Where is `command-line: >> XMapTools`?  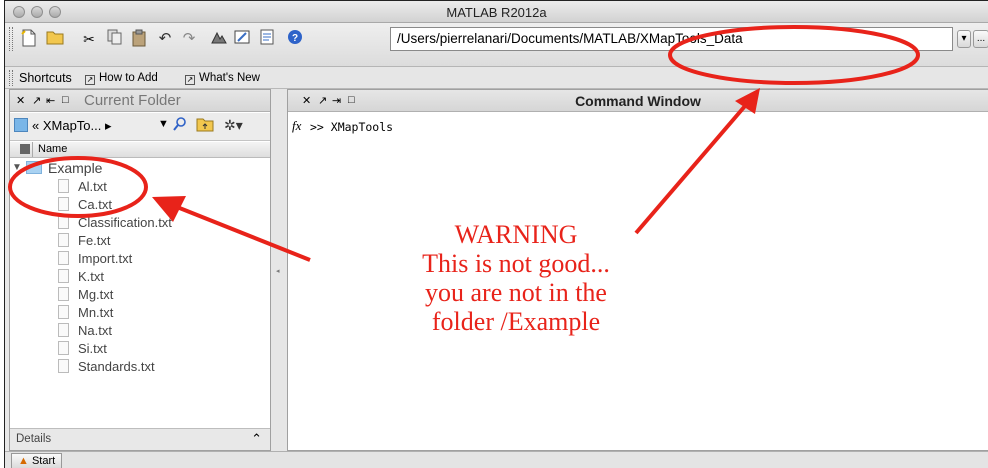
command-line: >> XMapTools is located at coordinates (352, 127).